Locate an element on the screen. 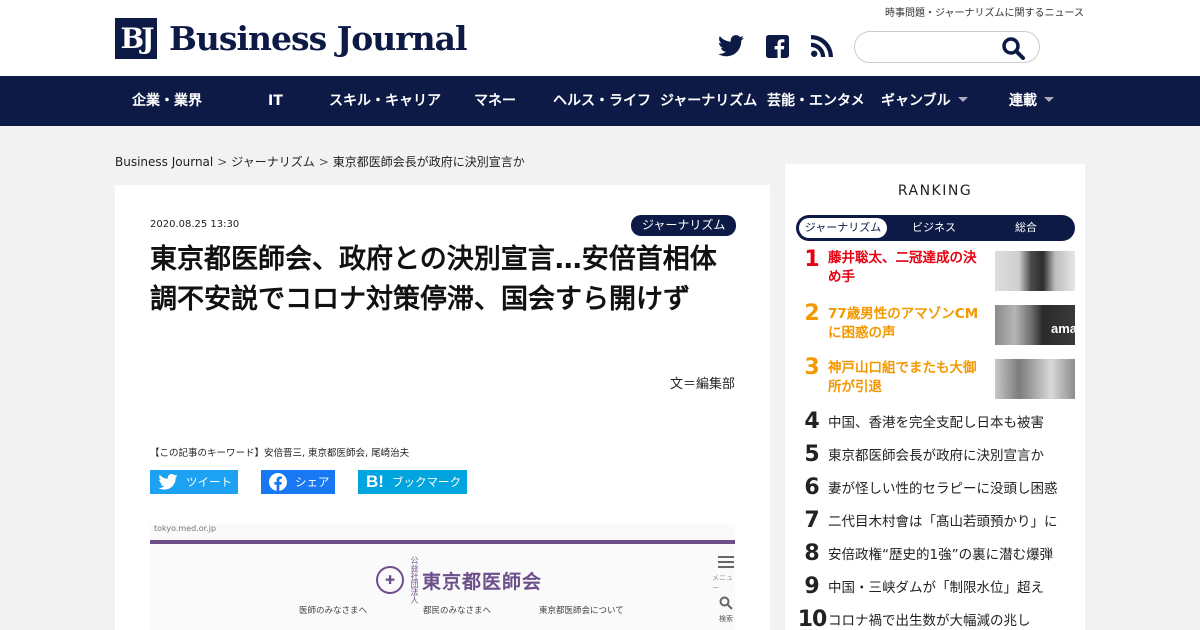 The height and width of the screenshot is (630, 1200). ranking-tabs: ジャーナリズム ビジネス 総合 is located at coordinates (935, 228).